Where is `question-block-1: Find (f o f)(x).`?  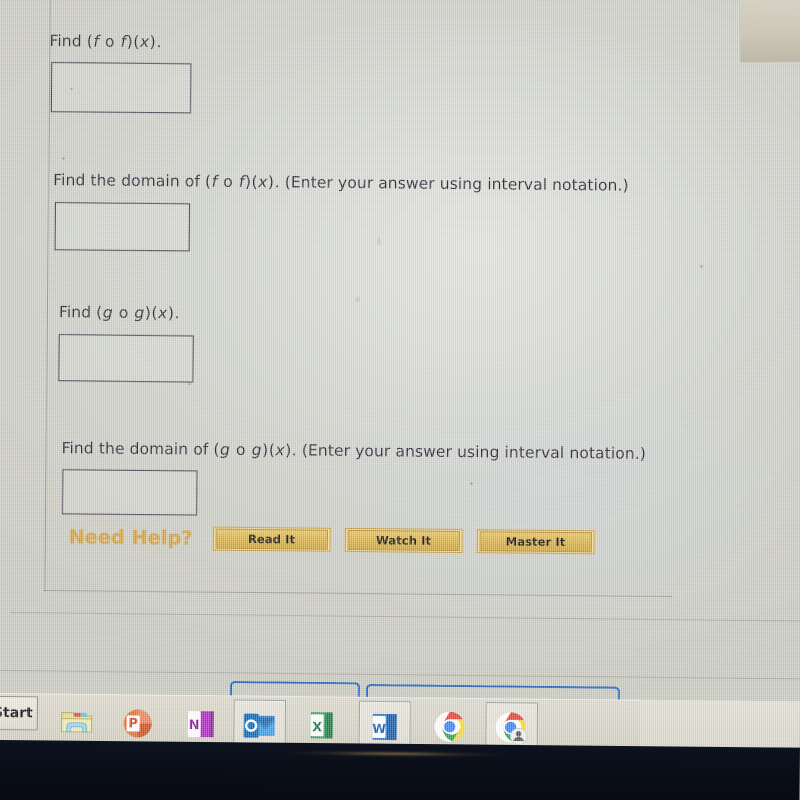
question-block-1: Find (f o f)(x). is located at coordinates (117, 73).